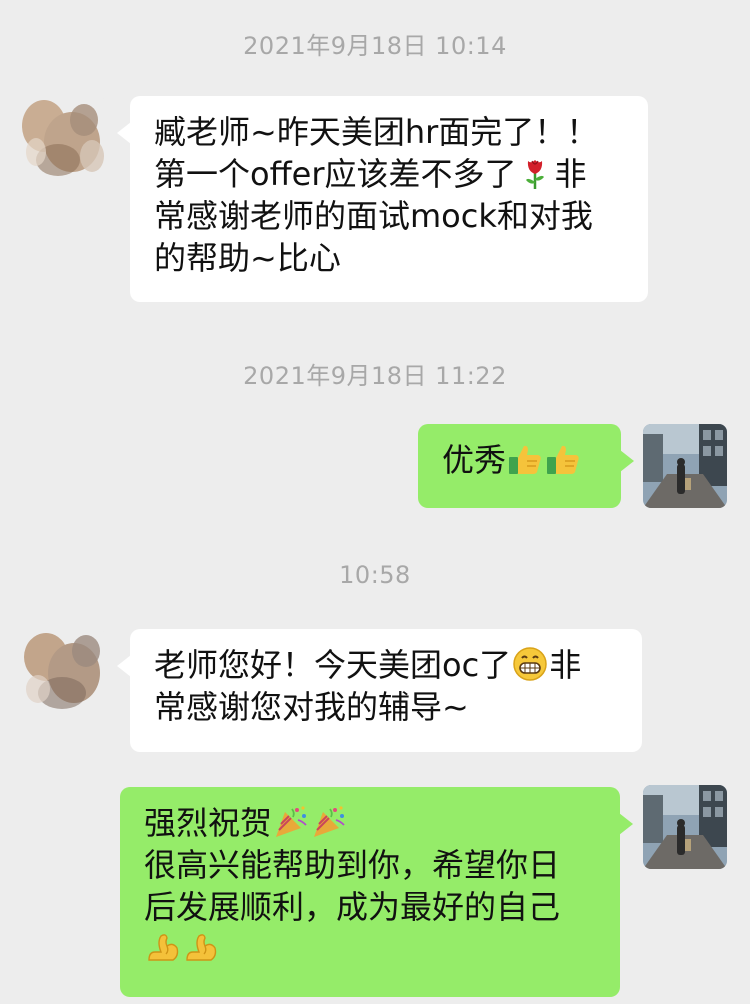 The image size is (750, 1004). What do you see at coordinates (208, 823) in the screenshot?
I see `message-text: 强烈祝贺` at bounding box center [208, 823].